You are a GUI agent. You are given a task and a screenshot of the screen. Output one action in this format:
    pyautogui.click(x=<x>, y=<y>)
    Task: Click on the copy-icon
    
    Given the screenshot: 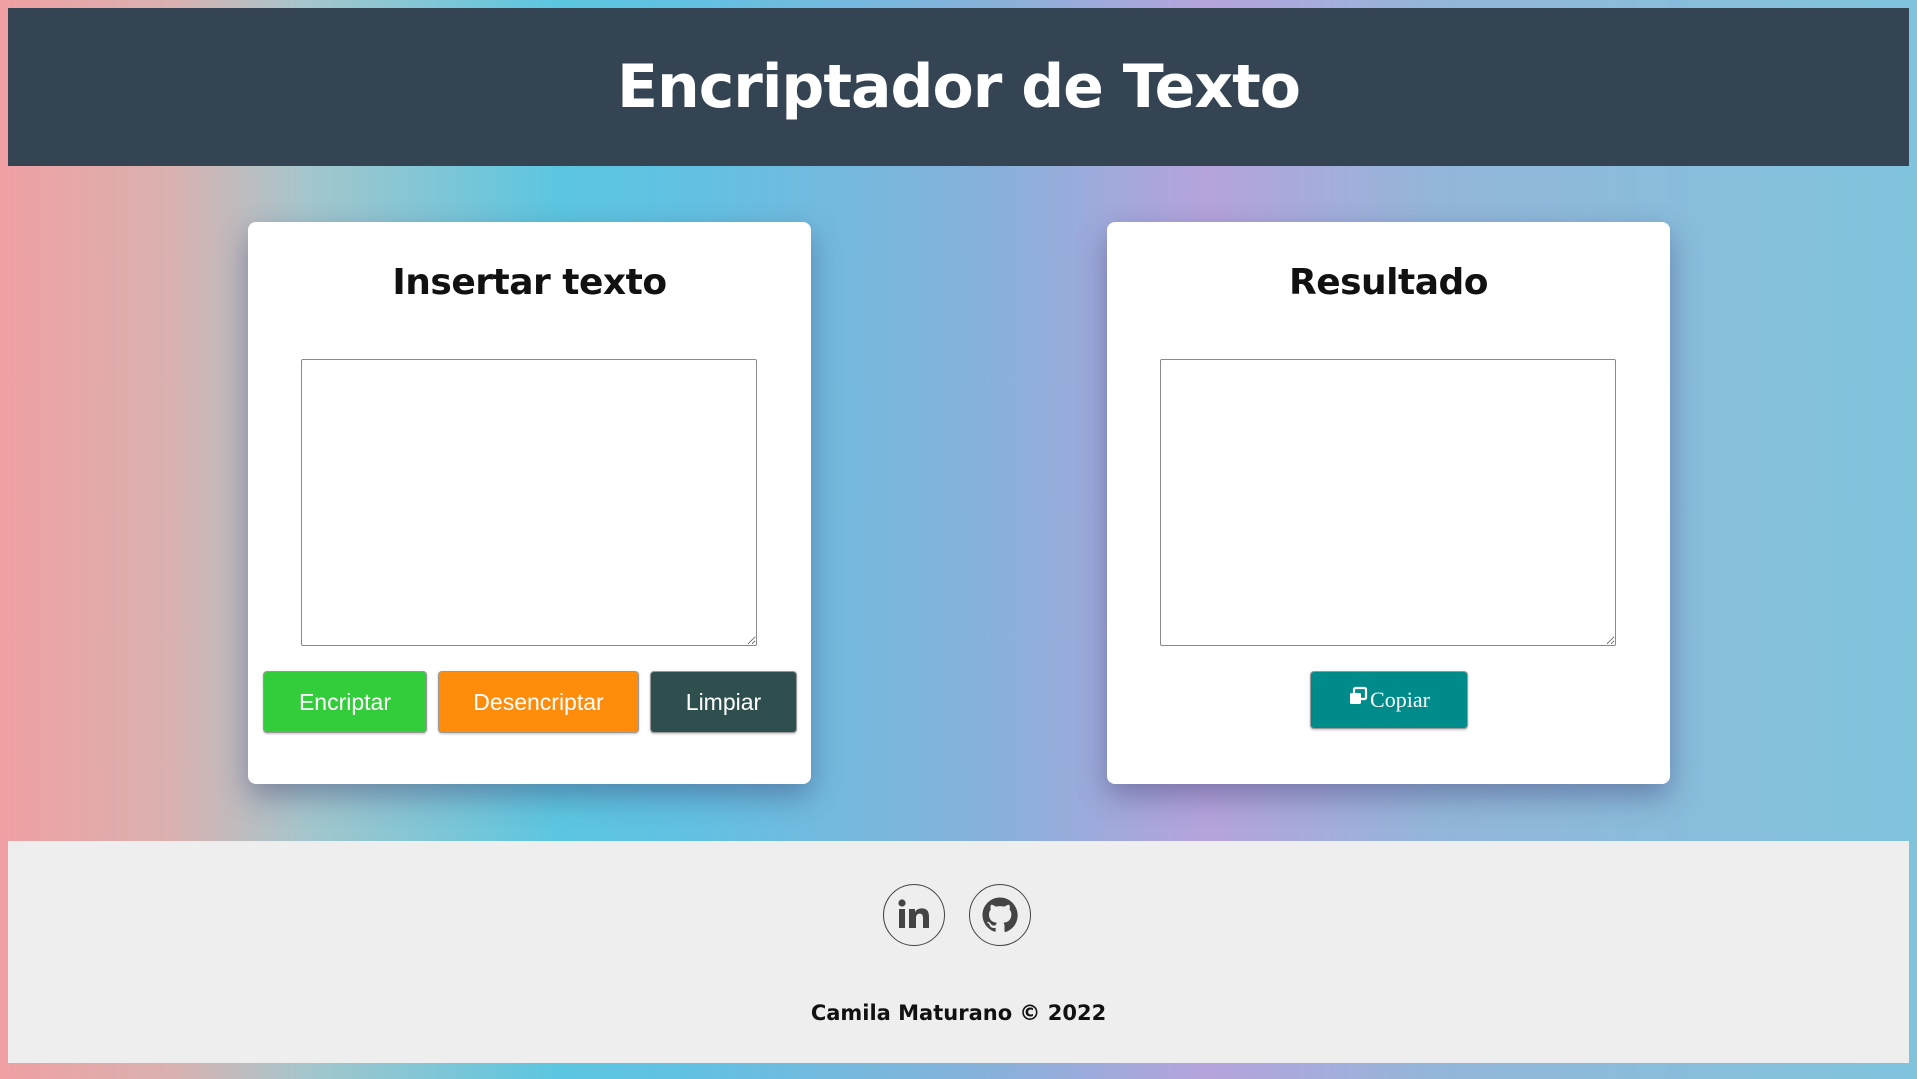 What is the action you would take?
    pyautogui.click(x=1359, y=695)
    